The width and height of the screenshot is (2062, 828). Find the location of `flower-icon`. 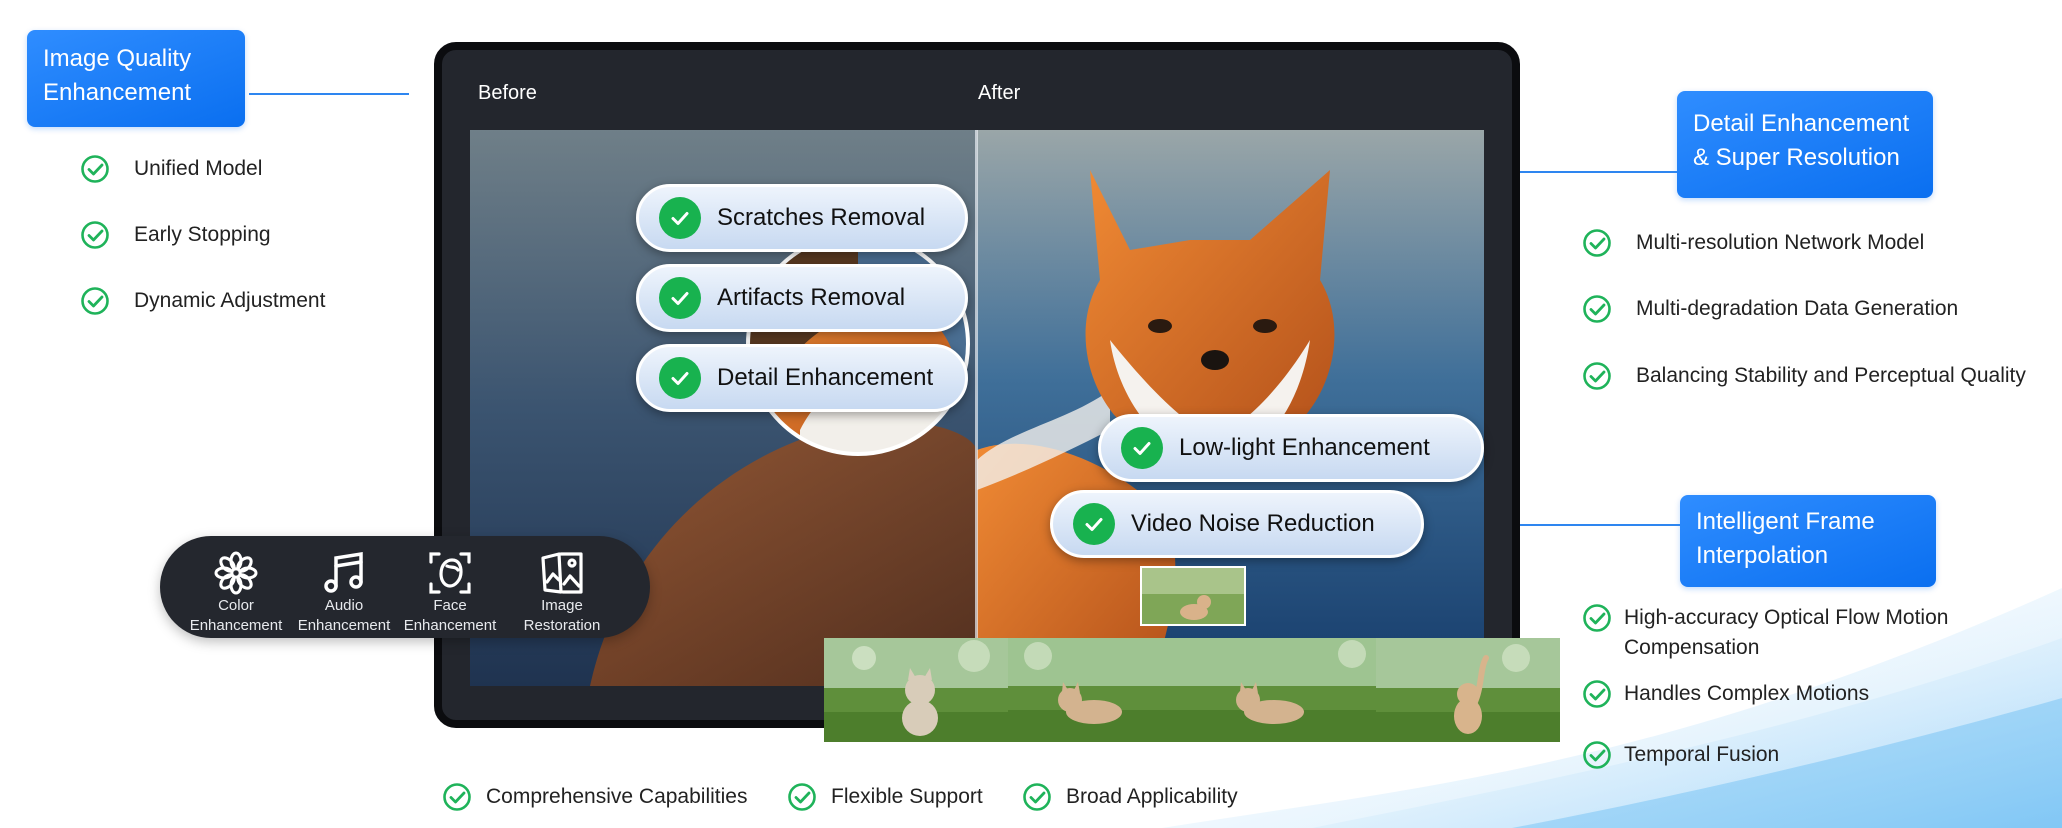

flower-icon is located at coordinates (236, 573).